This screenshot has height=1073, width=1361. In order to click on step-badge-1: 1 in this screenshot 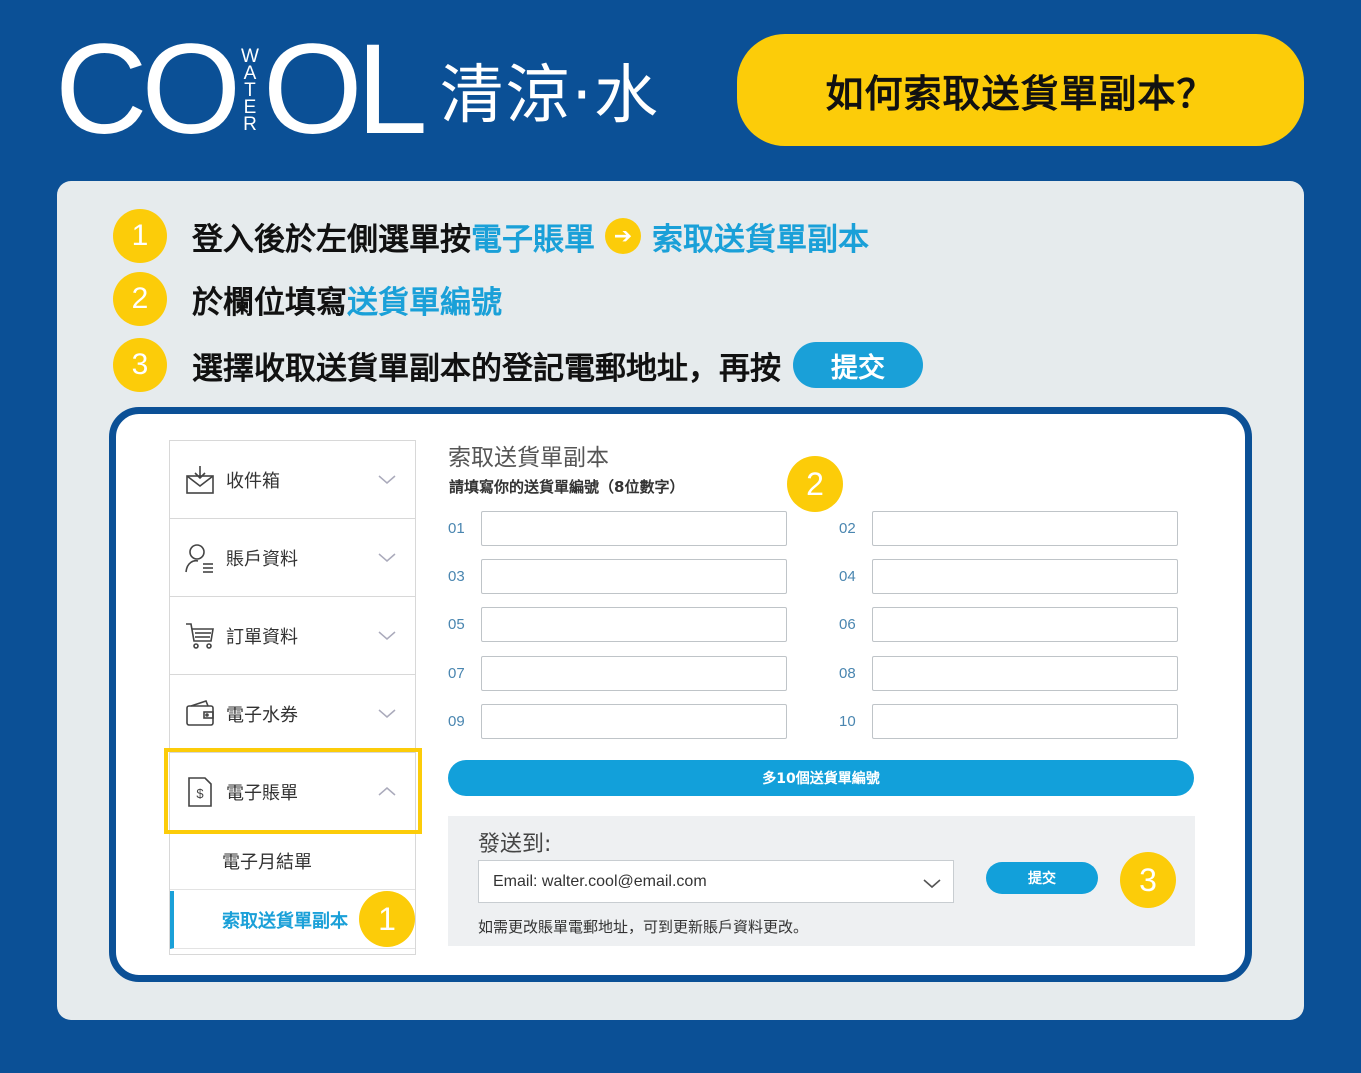, I will do `click(387, 919)`.